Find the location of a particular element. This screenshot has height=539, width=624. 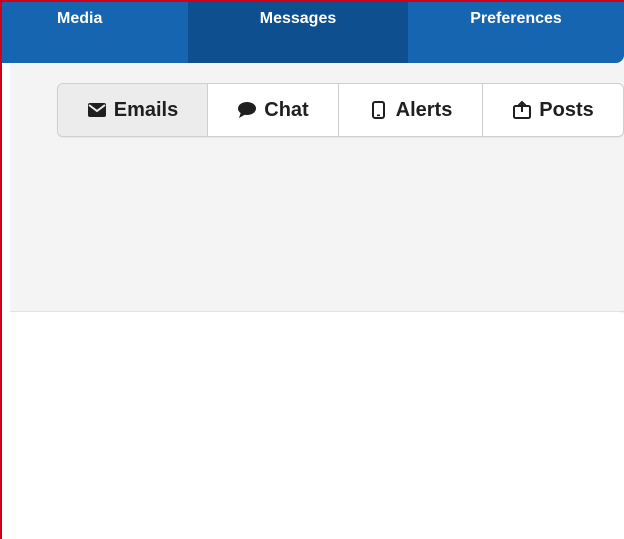

top-navigation-bar: Media Messages Preferences is located at coordinates (313, 32).